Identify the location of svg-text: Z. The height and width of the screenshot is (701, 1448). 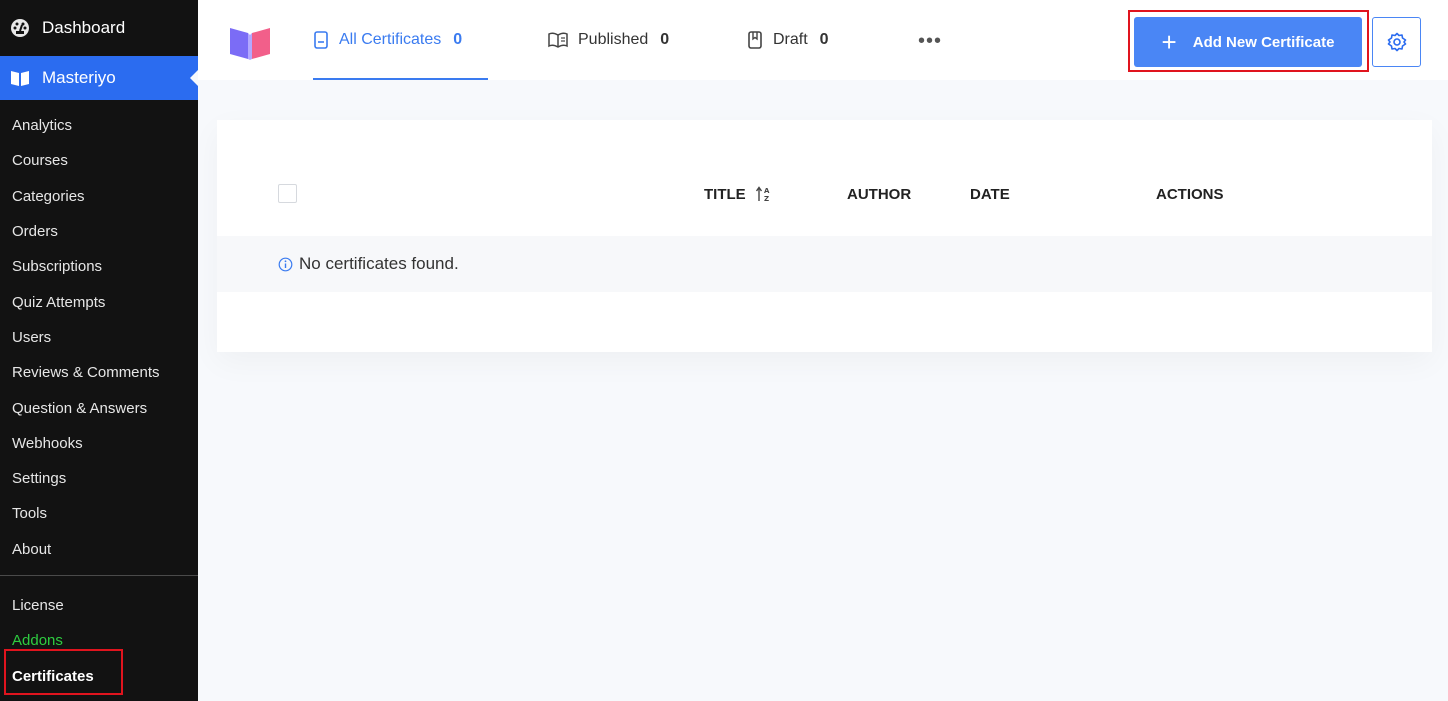
(766, 199).